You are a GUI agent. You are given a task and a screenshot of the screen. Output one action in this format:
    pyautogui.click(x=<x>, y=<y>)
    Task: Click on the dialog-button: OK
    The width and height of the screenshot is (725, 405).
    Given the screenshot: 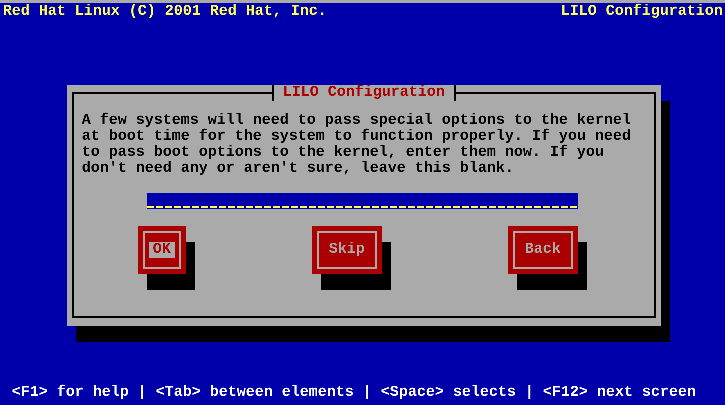 What is the action you would take?
    pyautogui.click(x=162, y=250)
    